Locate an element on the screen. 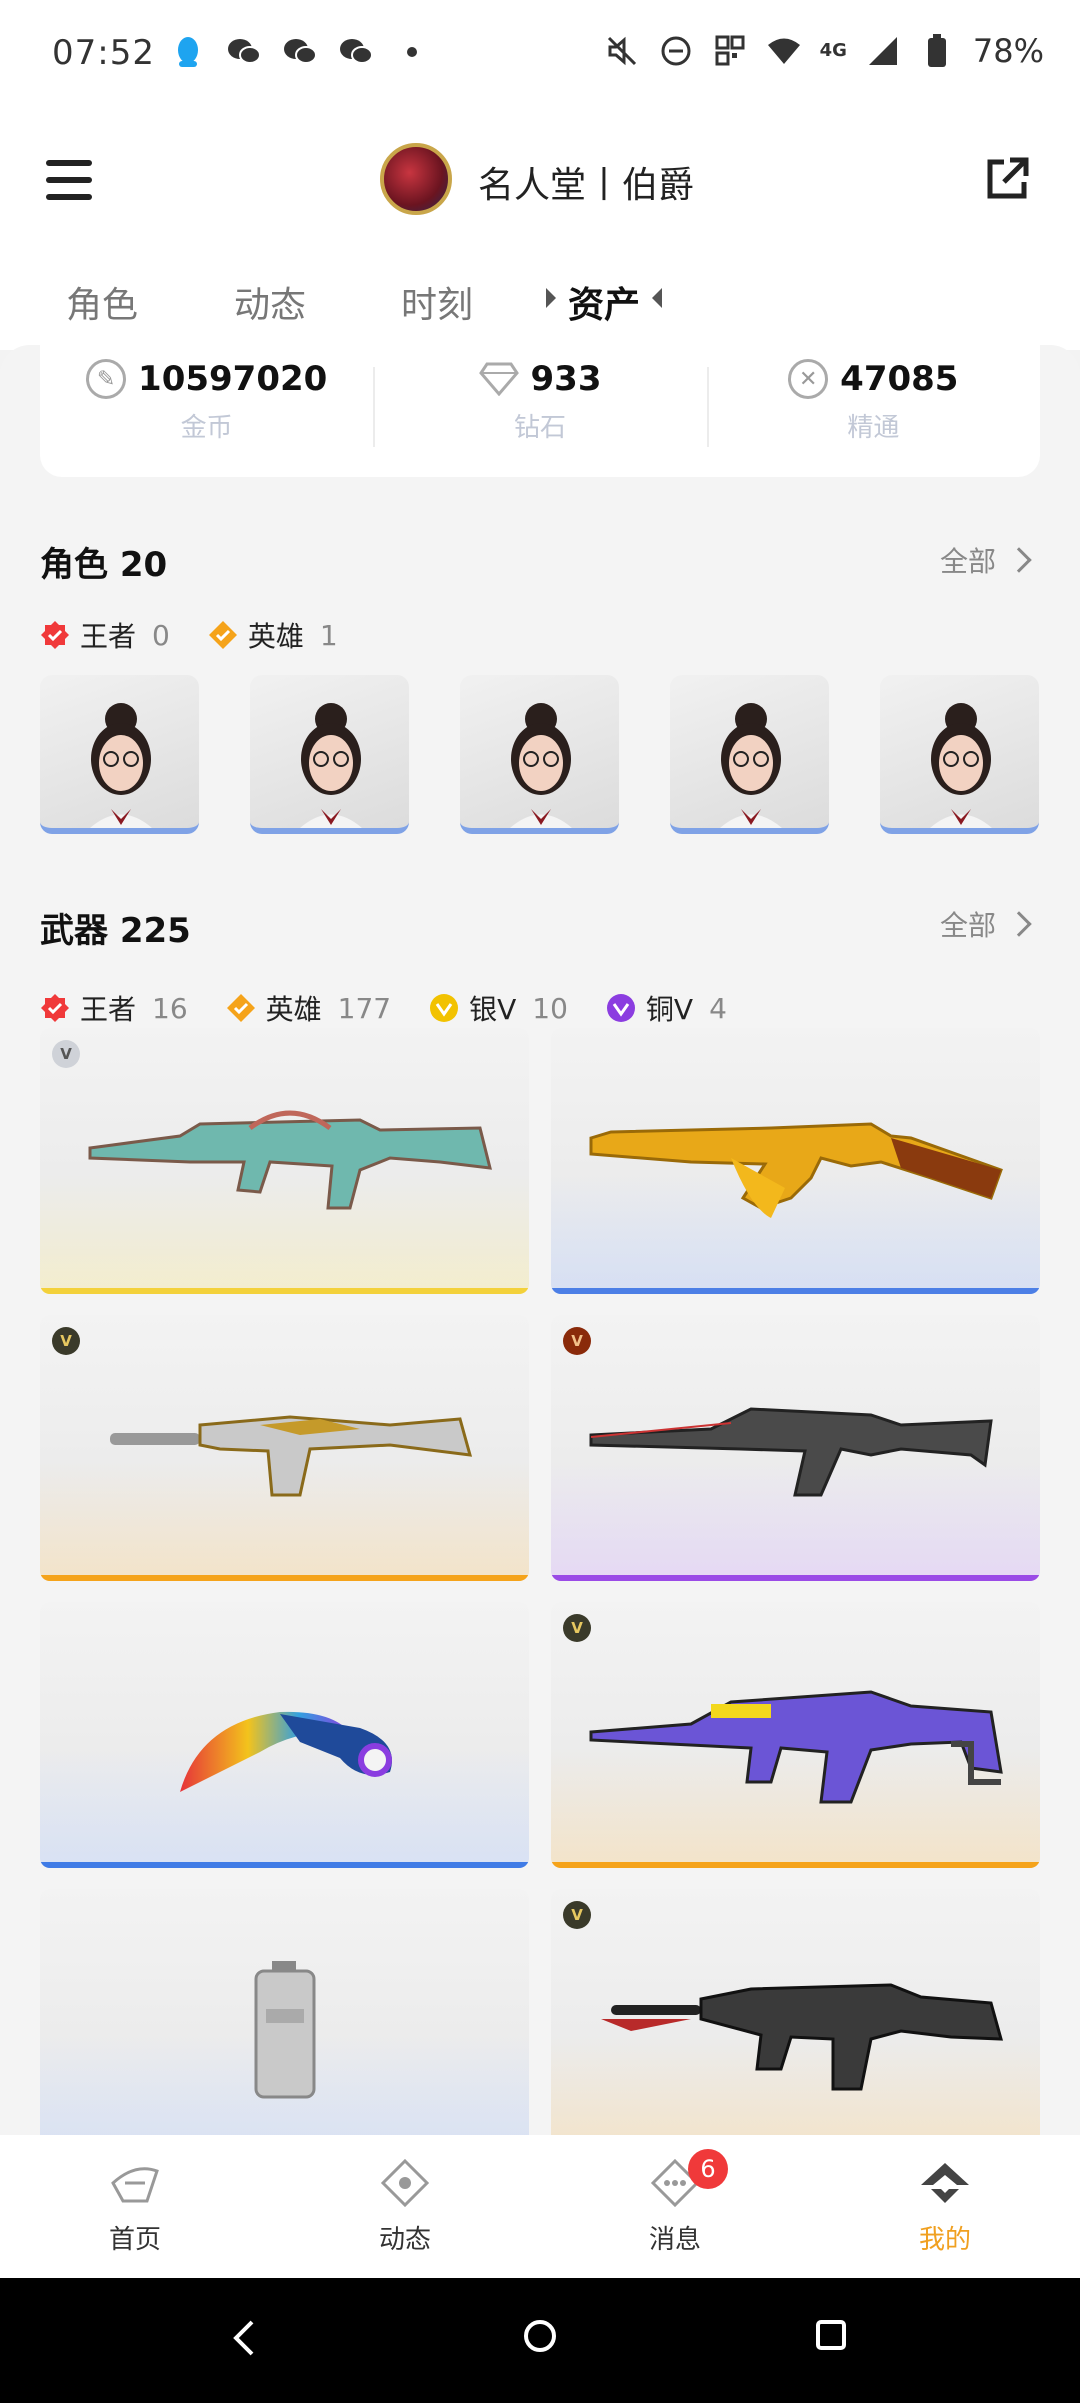 The width and height of the screenshot is (1080, 2403). purple-rifle-image is located at coordinates (796, 1747).